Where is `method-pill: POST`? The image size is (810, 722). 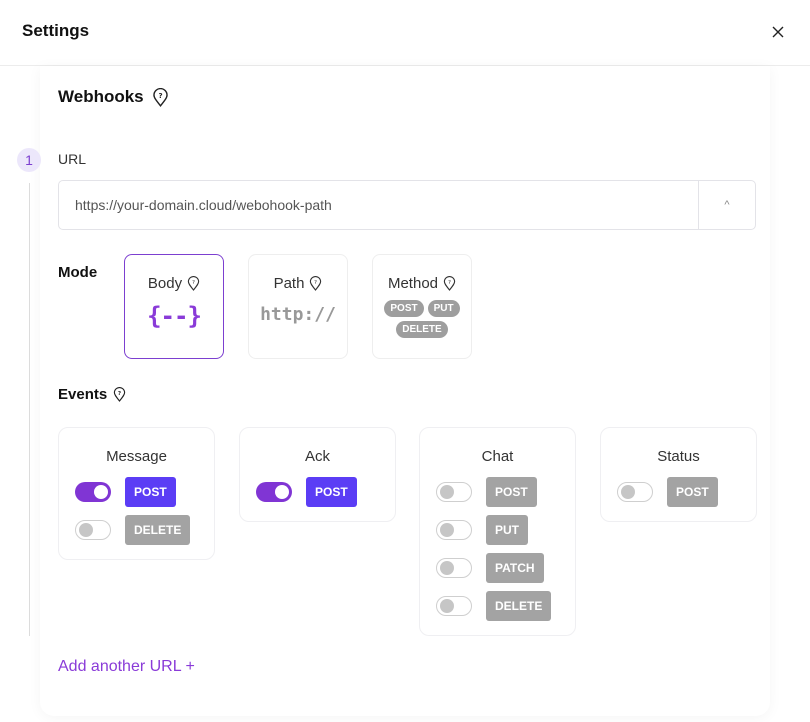
method-pill: POST is located at coordinates (404, 308).